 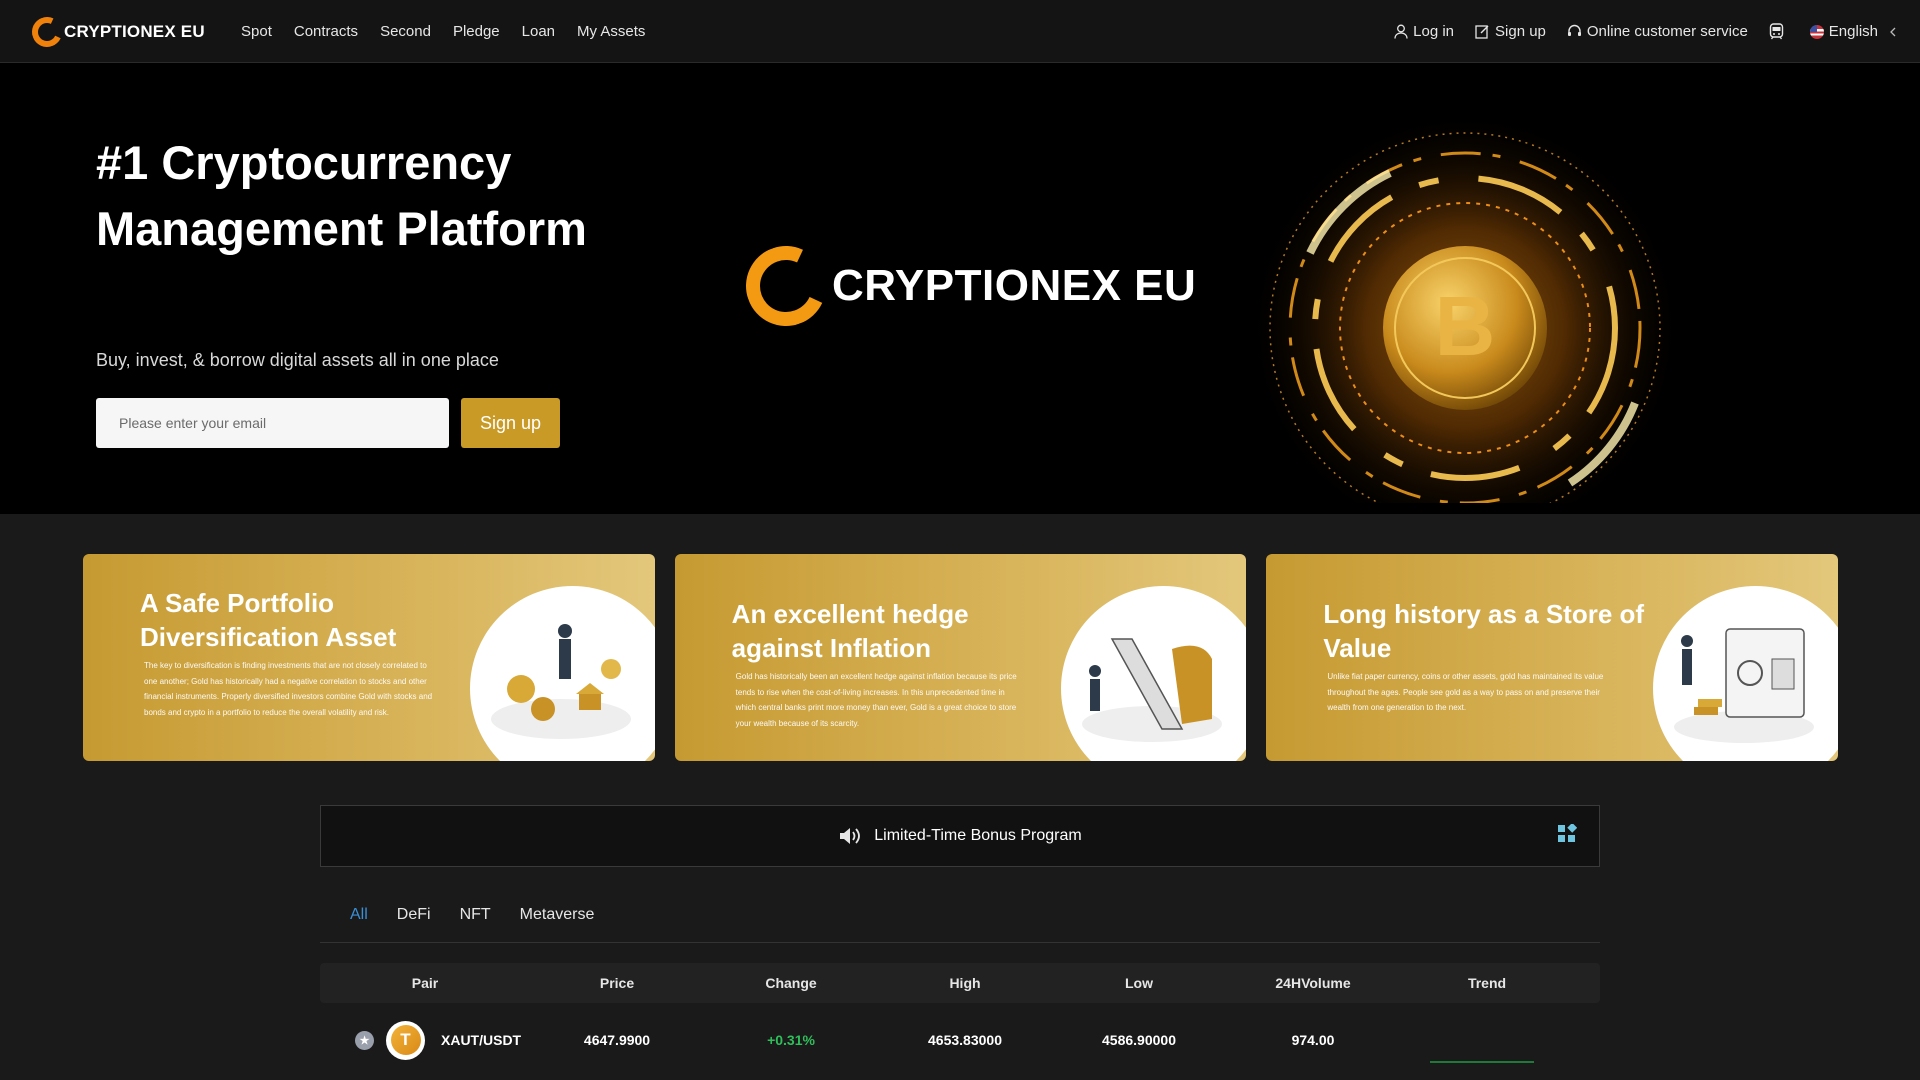 I want to click on nav-loan: Loan, so click(x=538, y=31).